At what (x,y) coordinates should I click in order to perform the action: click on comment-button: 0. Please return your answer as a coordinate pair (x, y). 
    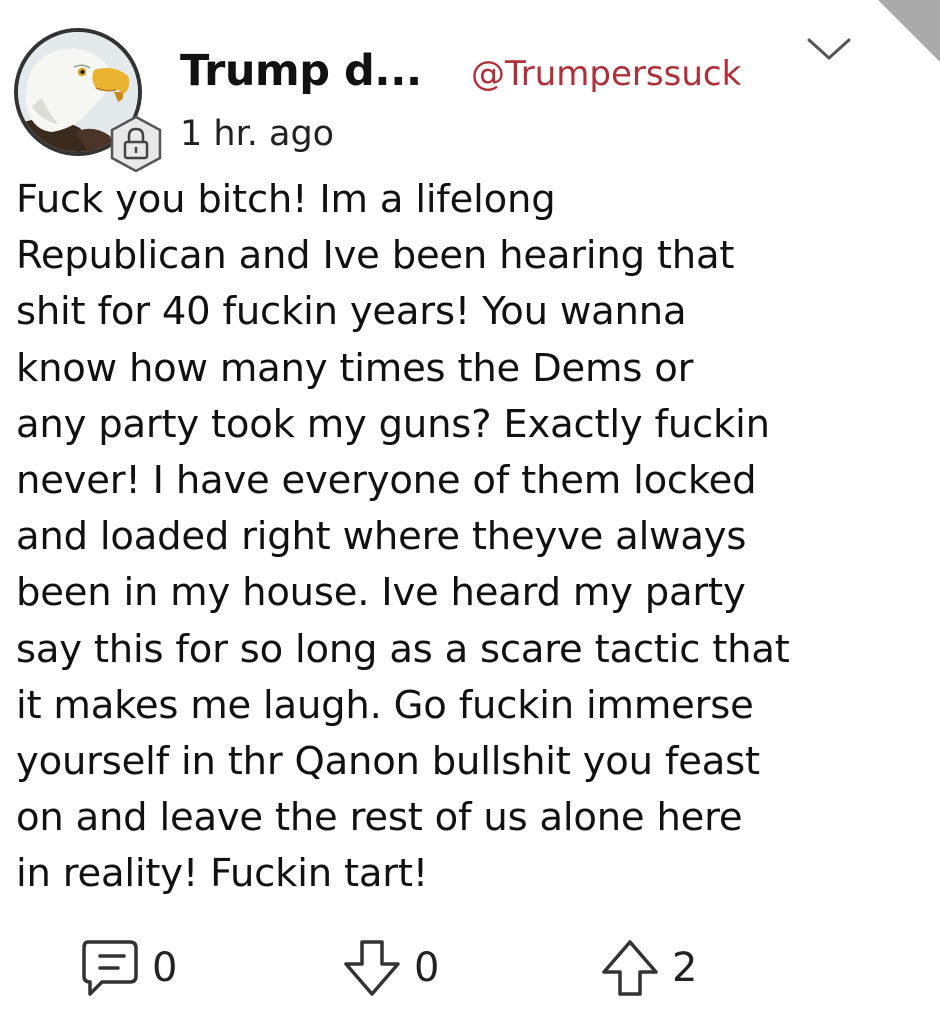
    Looking at the image, I should click on (127, 968).